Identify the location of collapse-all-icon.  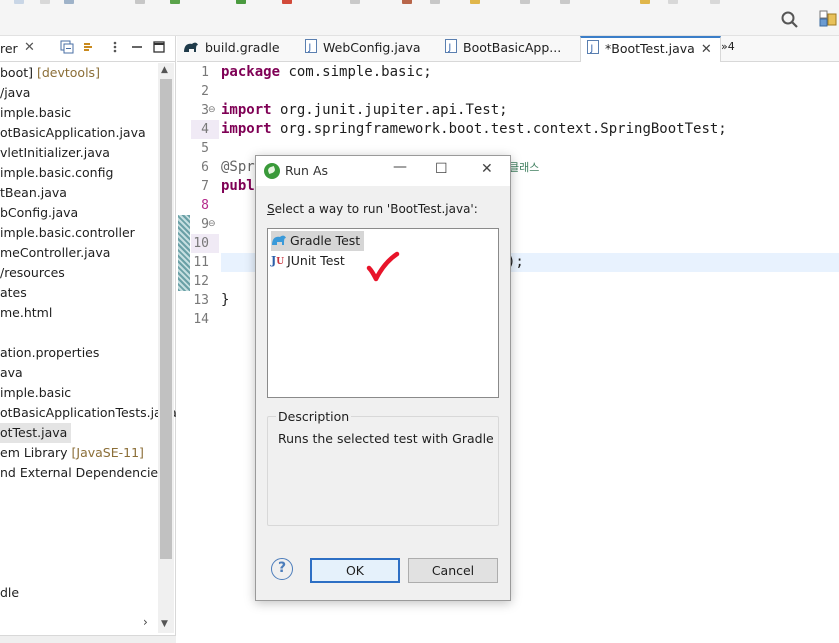
(67, 47).